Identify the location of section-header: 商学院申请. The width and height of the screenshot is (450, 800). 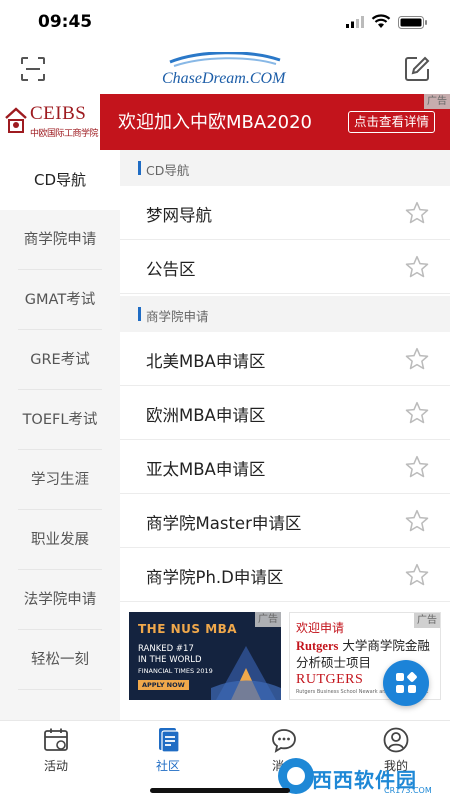
(285, 314).